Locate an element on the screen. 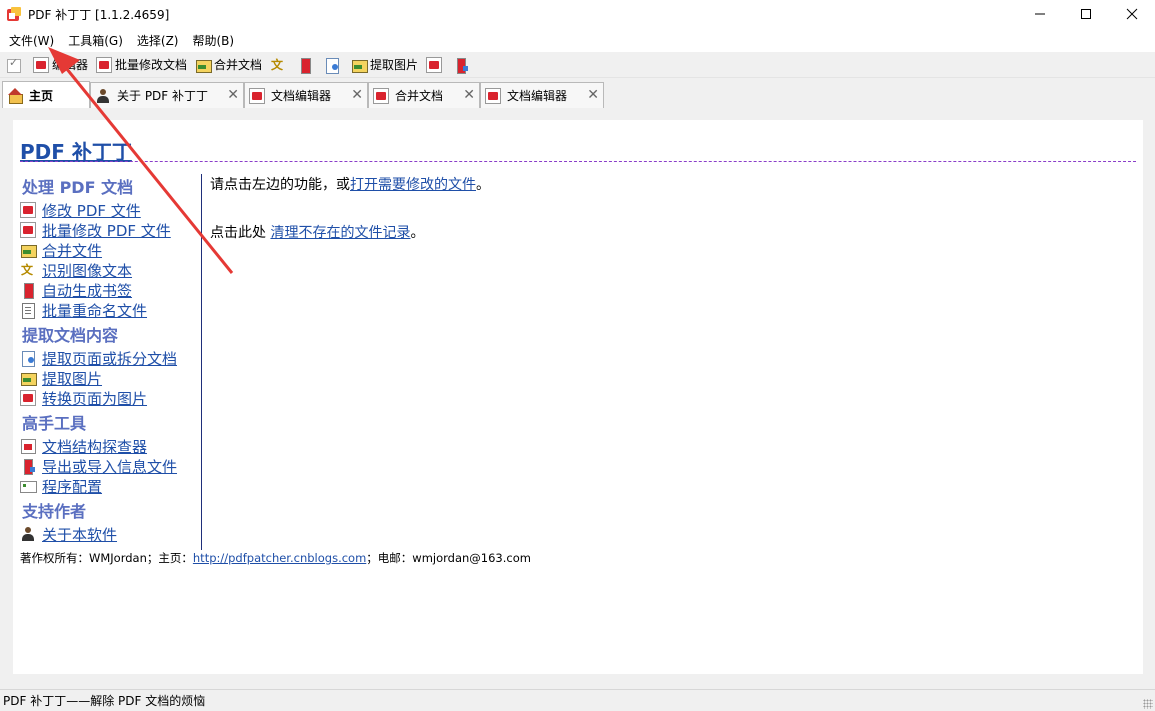  toolbar-batch-edit-label: 批量修改文档 is located at coordinates (151, 65).